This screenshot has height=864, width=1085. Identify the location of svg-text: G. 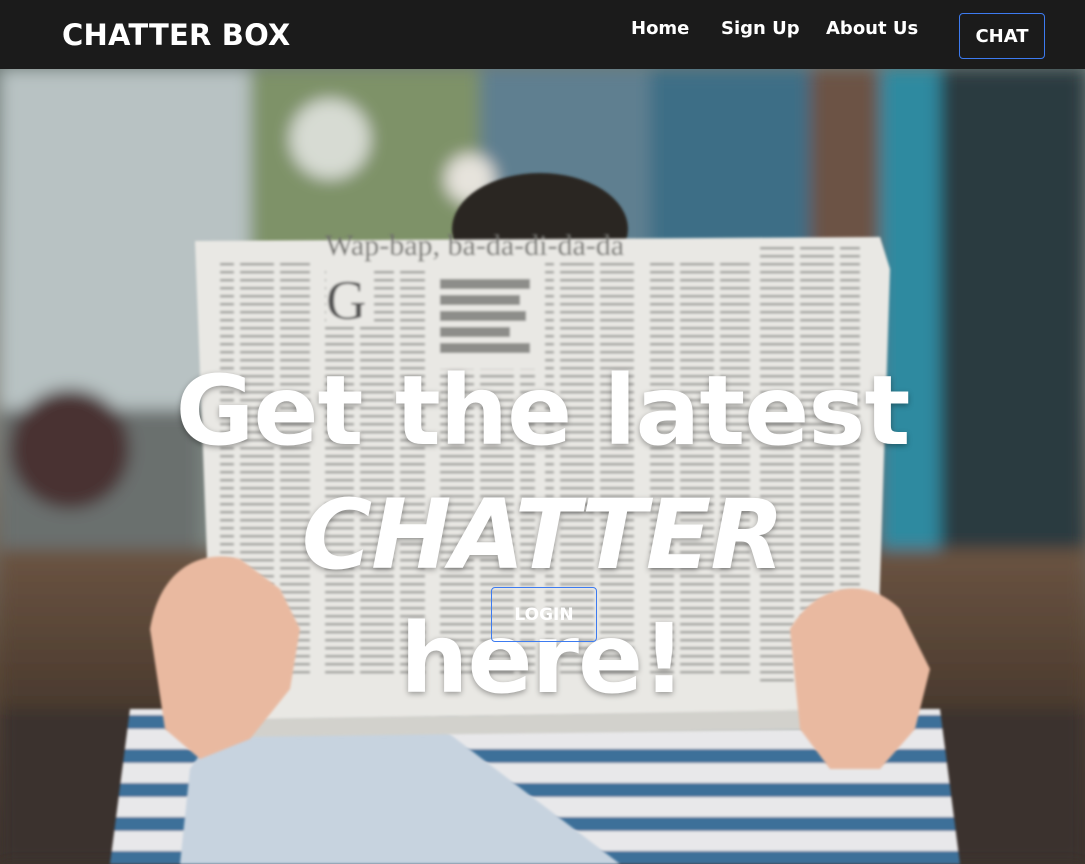
(346, 301).